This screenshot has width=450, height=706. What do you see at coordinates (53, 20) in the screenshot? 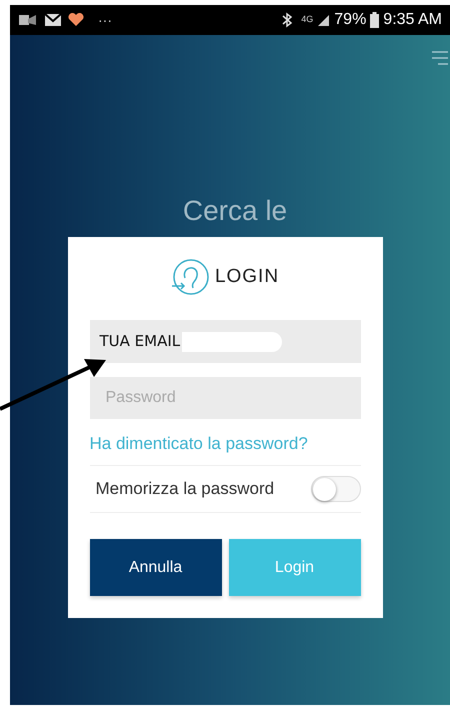
I see `mail-icon` at bounding box center [53, 20].